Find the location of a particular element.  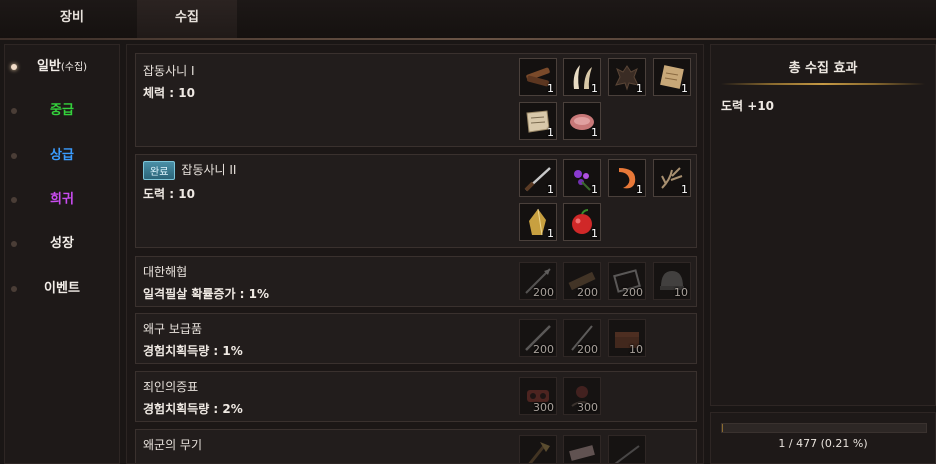

collection-title: 왜군의 무기 is located at coordinates (172, 444).